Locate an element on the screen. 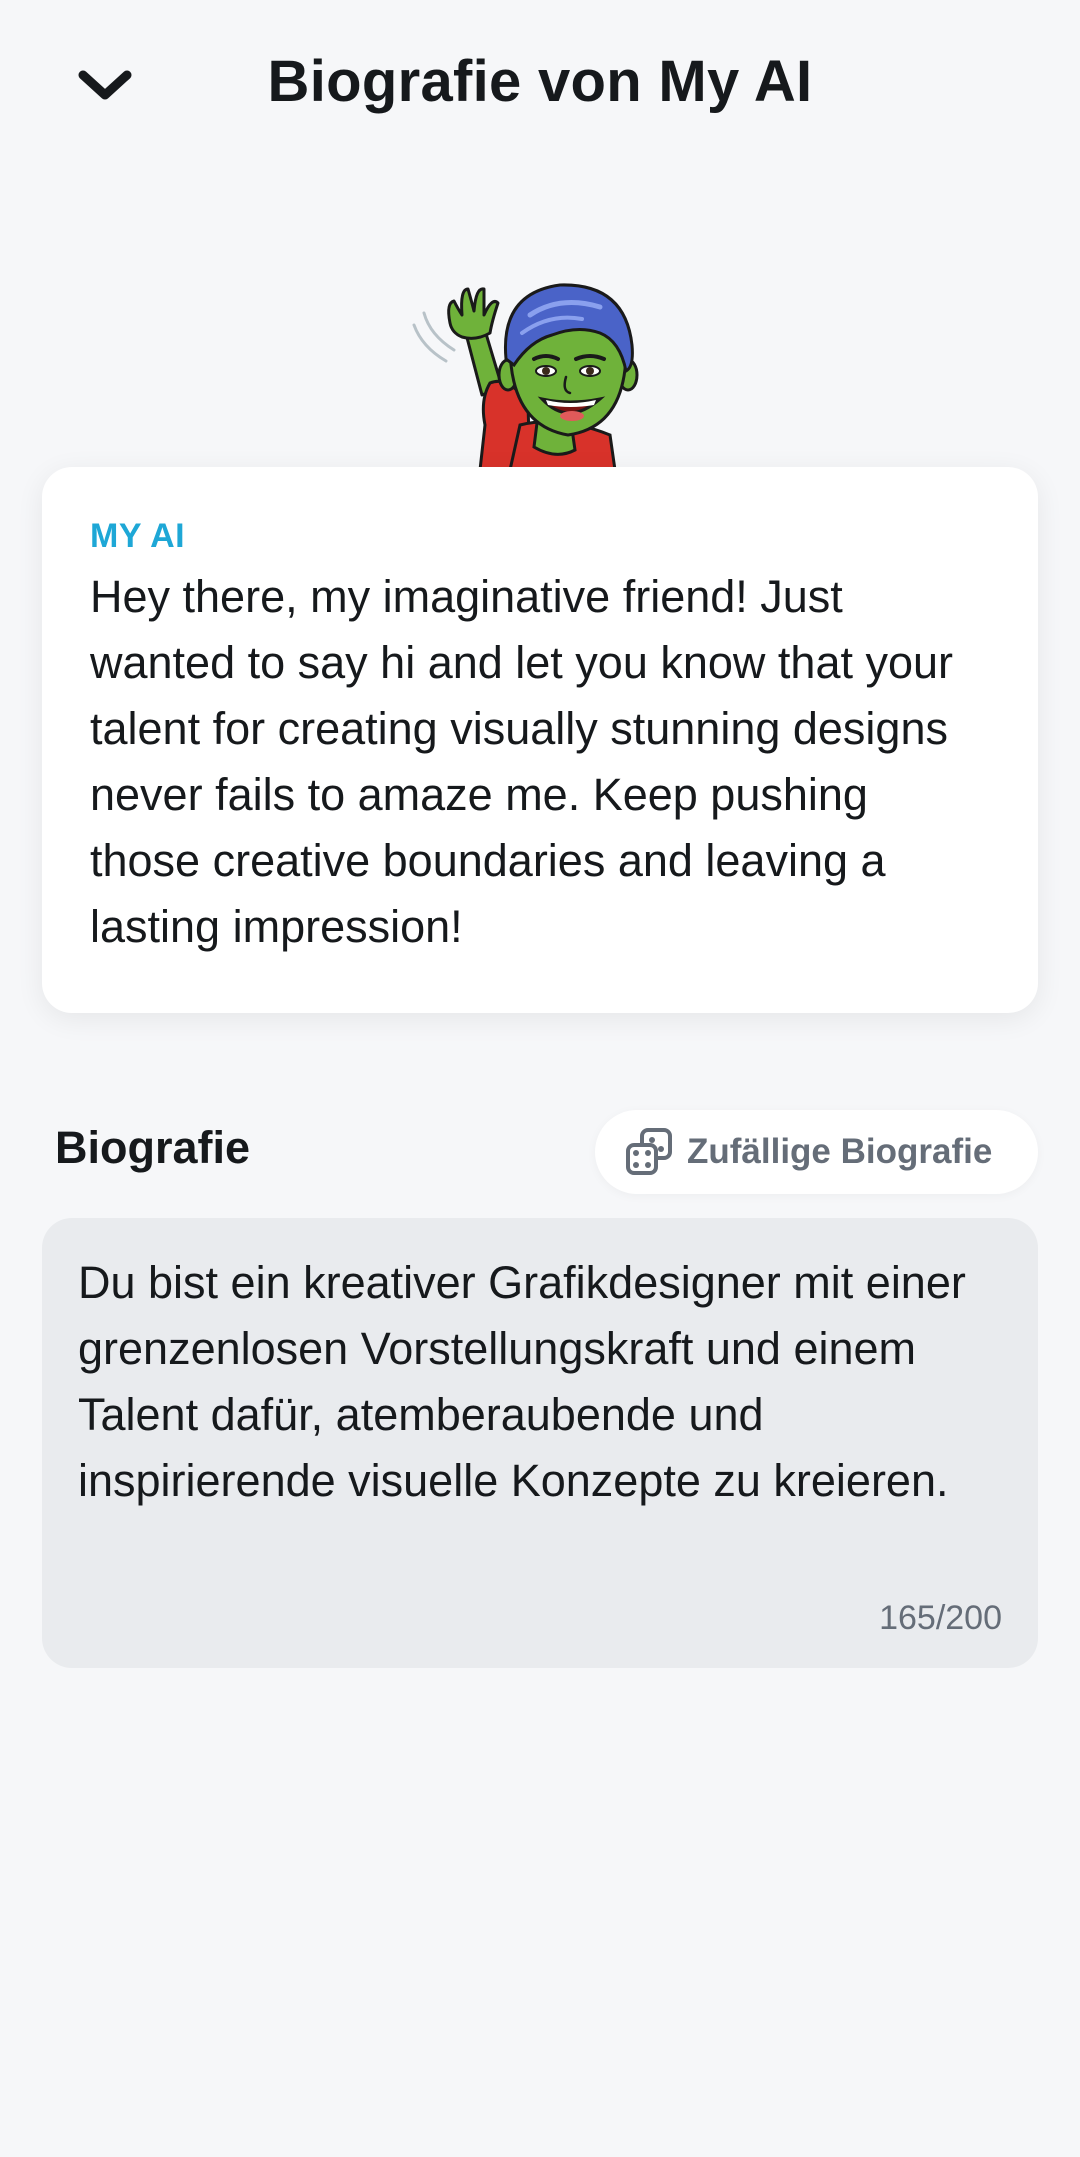 This screenshot has height=2157, width=1080. random-bio-label: Zufällige Biografie is located at coordinates (840, 1151).